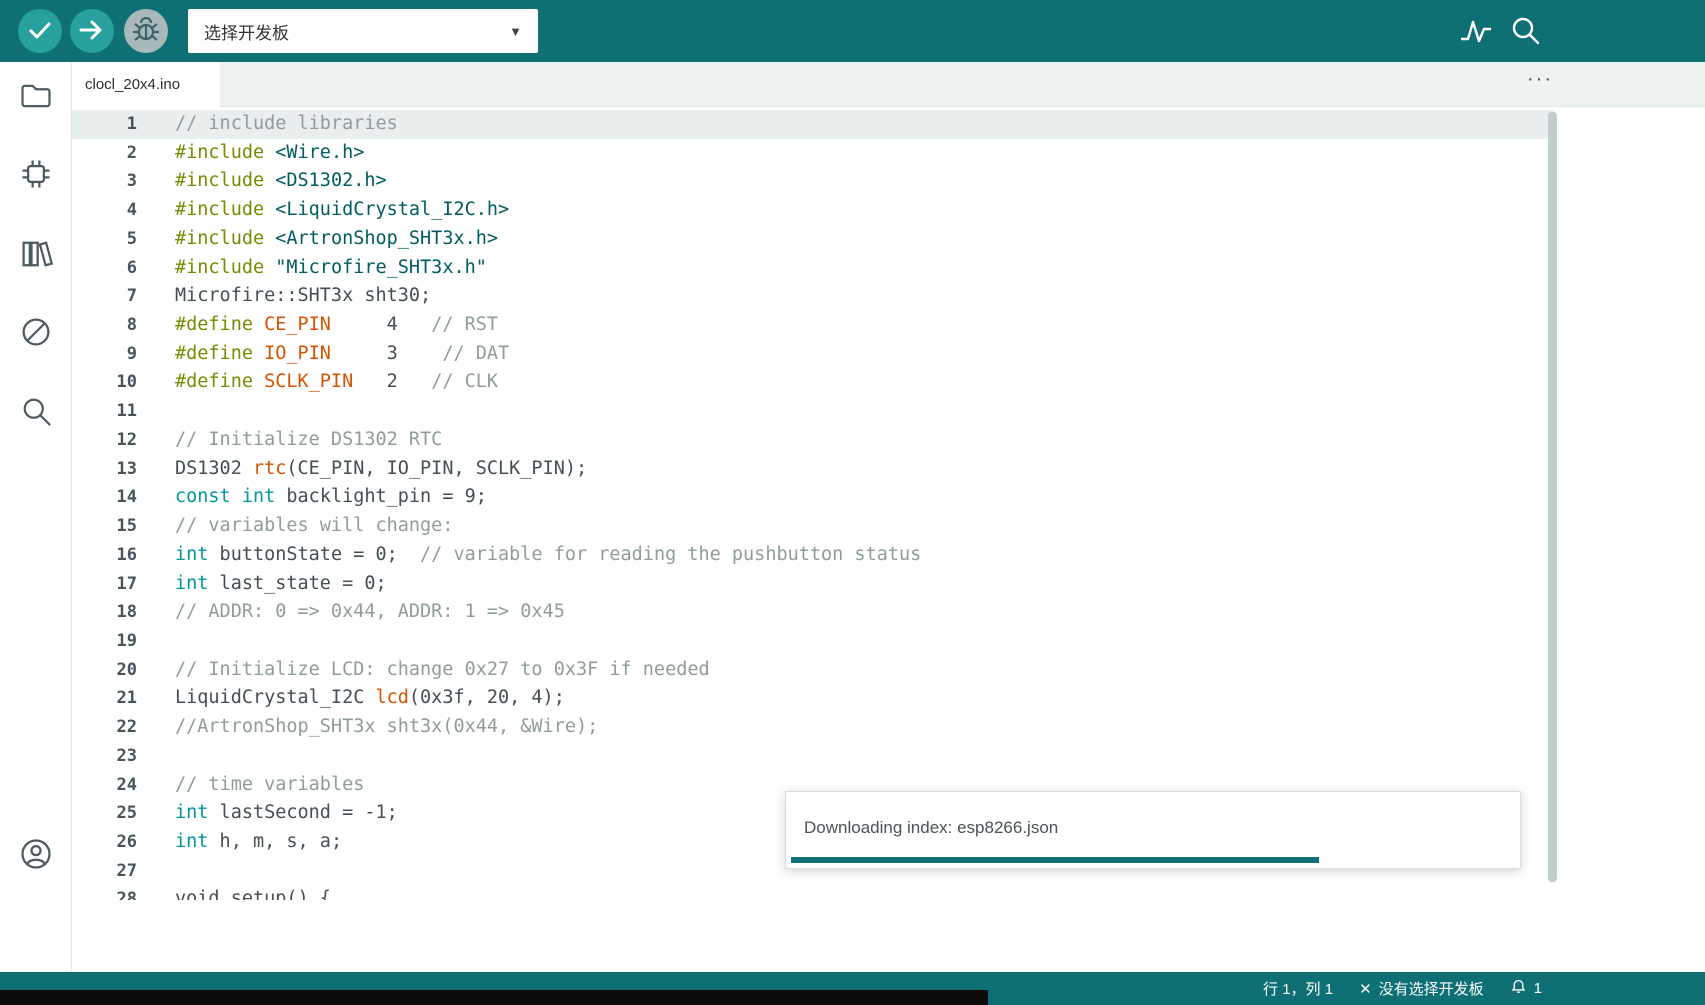 The width and height of the screenshot is (1705, 1005). What do you see at coordinates (931, 827) in the screenshot?
I see `toast-message: Downloading index: esp8266.json` at bounding box center [931, 827].